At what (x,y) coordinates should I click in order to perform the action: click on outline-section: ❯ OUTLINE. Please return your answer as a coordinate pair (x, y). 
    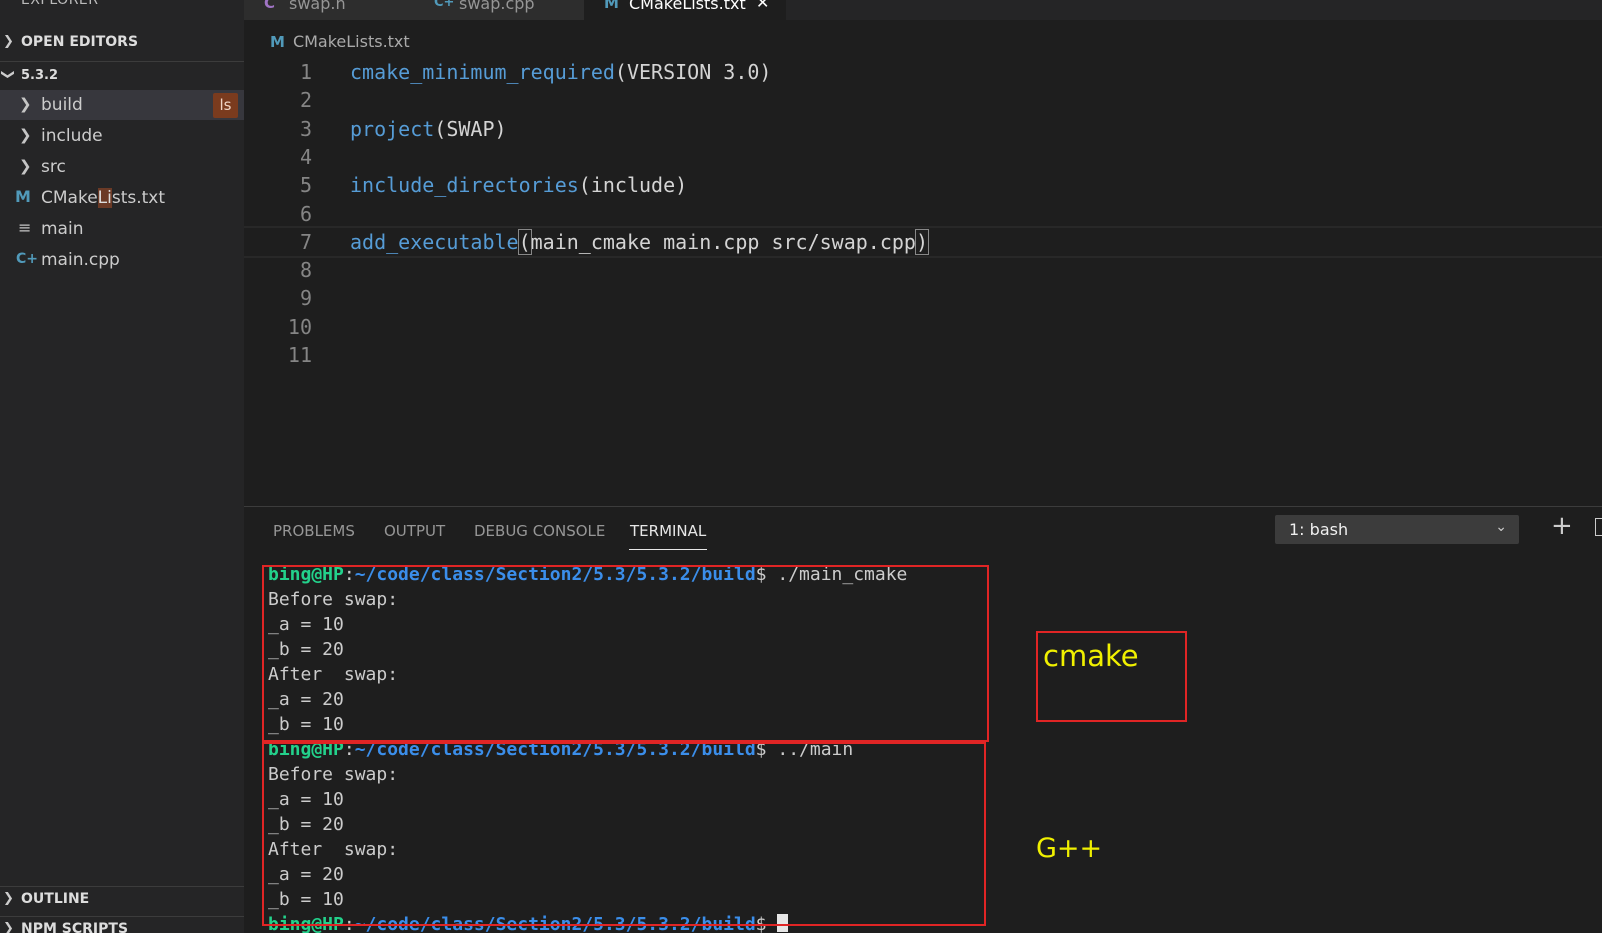
    Looking at the image, I should click on (122, 899).